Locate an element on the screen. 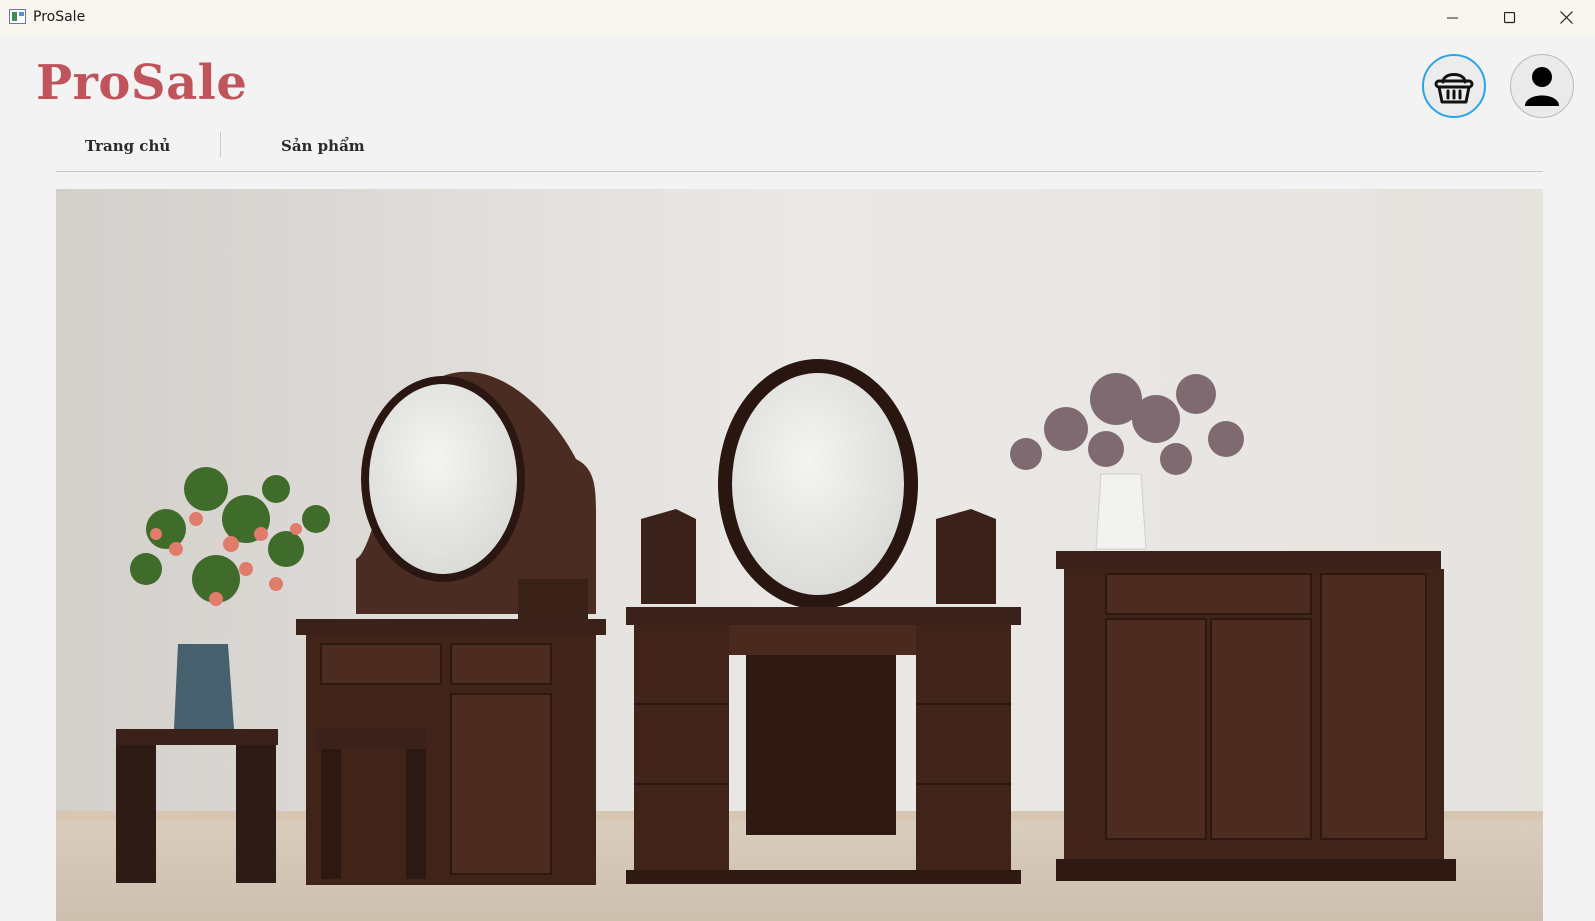  maximize-button is located at coordinates (1509, 17).